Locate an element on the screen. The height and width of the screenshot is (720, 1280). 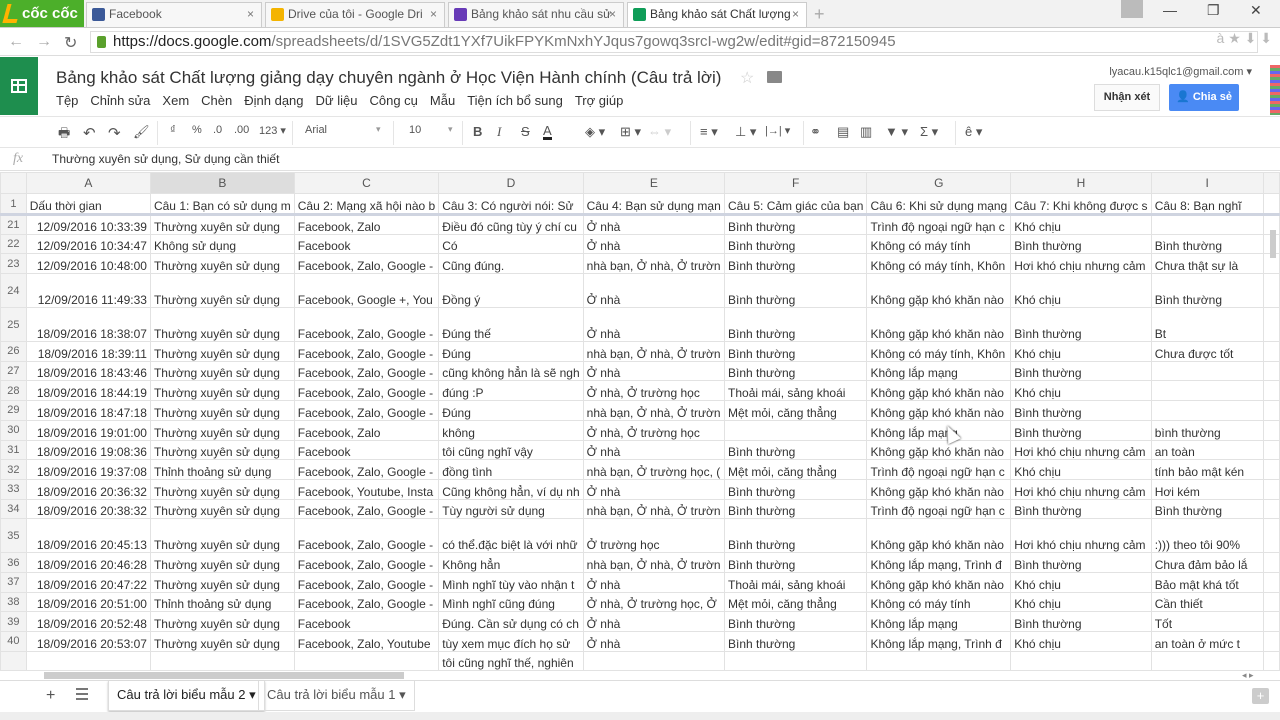
column-header-c: C is located at coordinates (366, 183).